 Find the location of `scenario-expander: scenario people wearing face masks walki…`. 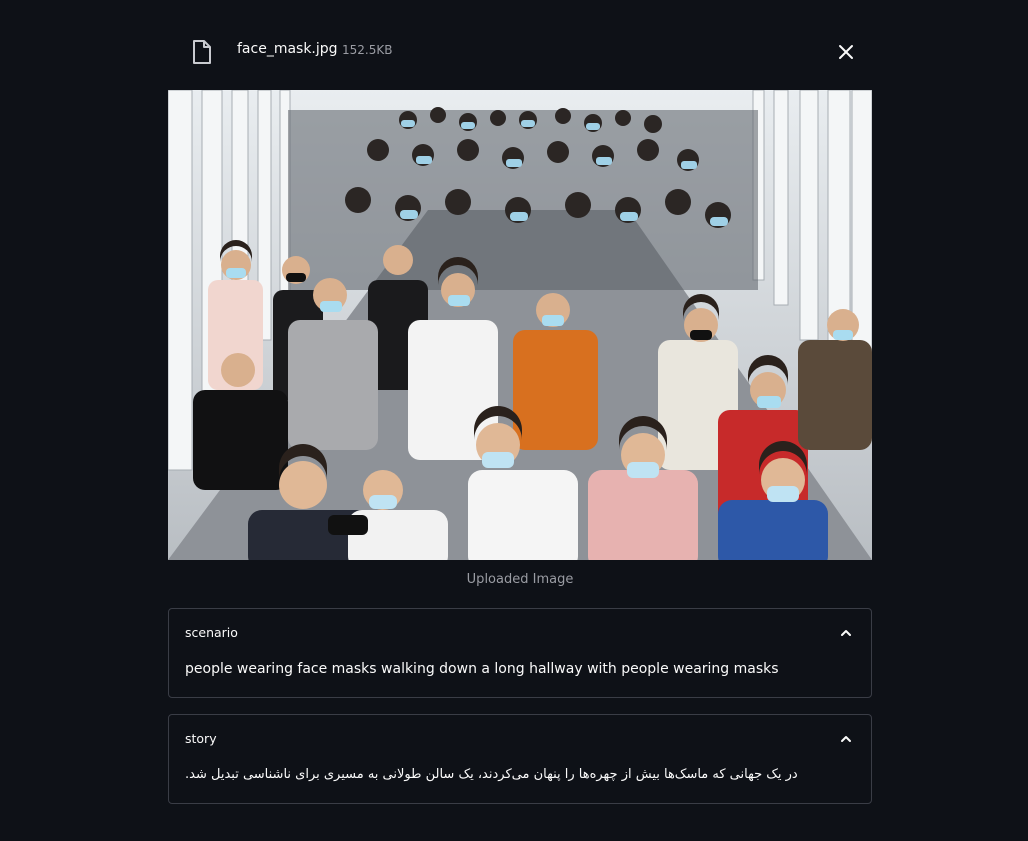

scenario-expander: scenario people wearing face masks walki… is located at coordinates (520, 653).